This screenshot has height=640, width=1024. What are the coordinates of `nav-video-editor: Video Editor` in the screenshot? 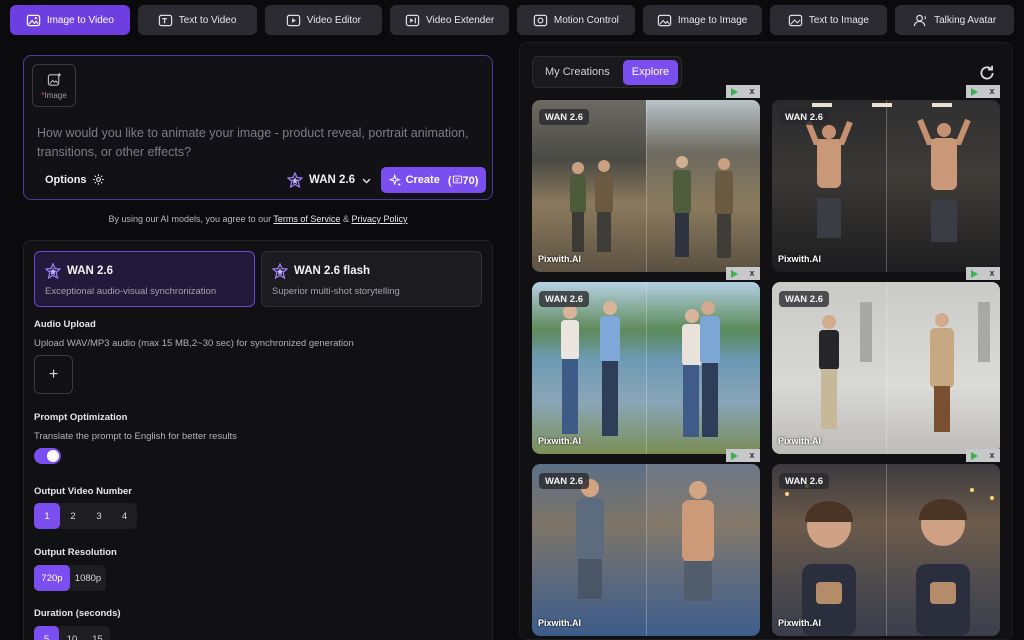 It's located at (323, 20).